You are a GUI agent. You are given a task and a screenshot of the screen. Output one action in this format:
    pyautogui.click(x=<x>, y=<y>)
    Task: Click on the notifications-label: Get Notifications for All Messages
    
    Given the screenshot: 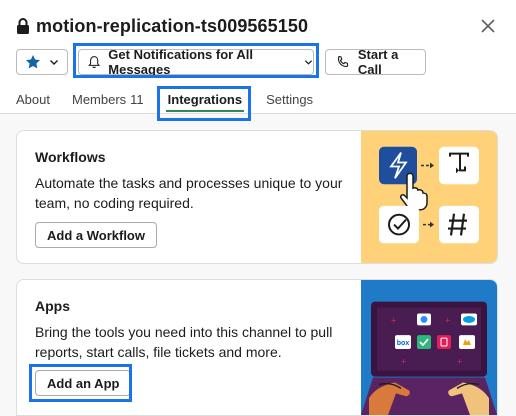 What is the action you would take?
    pyautogui.click(x=180, y=62)
    